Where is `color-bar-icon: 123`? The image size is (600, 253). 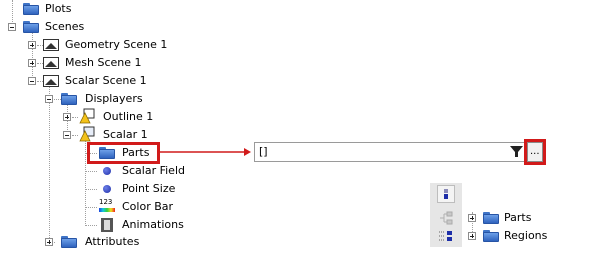 color-bar-icon: 123 is located at coordinates (107, 206).